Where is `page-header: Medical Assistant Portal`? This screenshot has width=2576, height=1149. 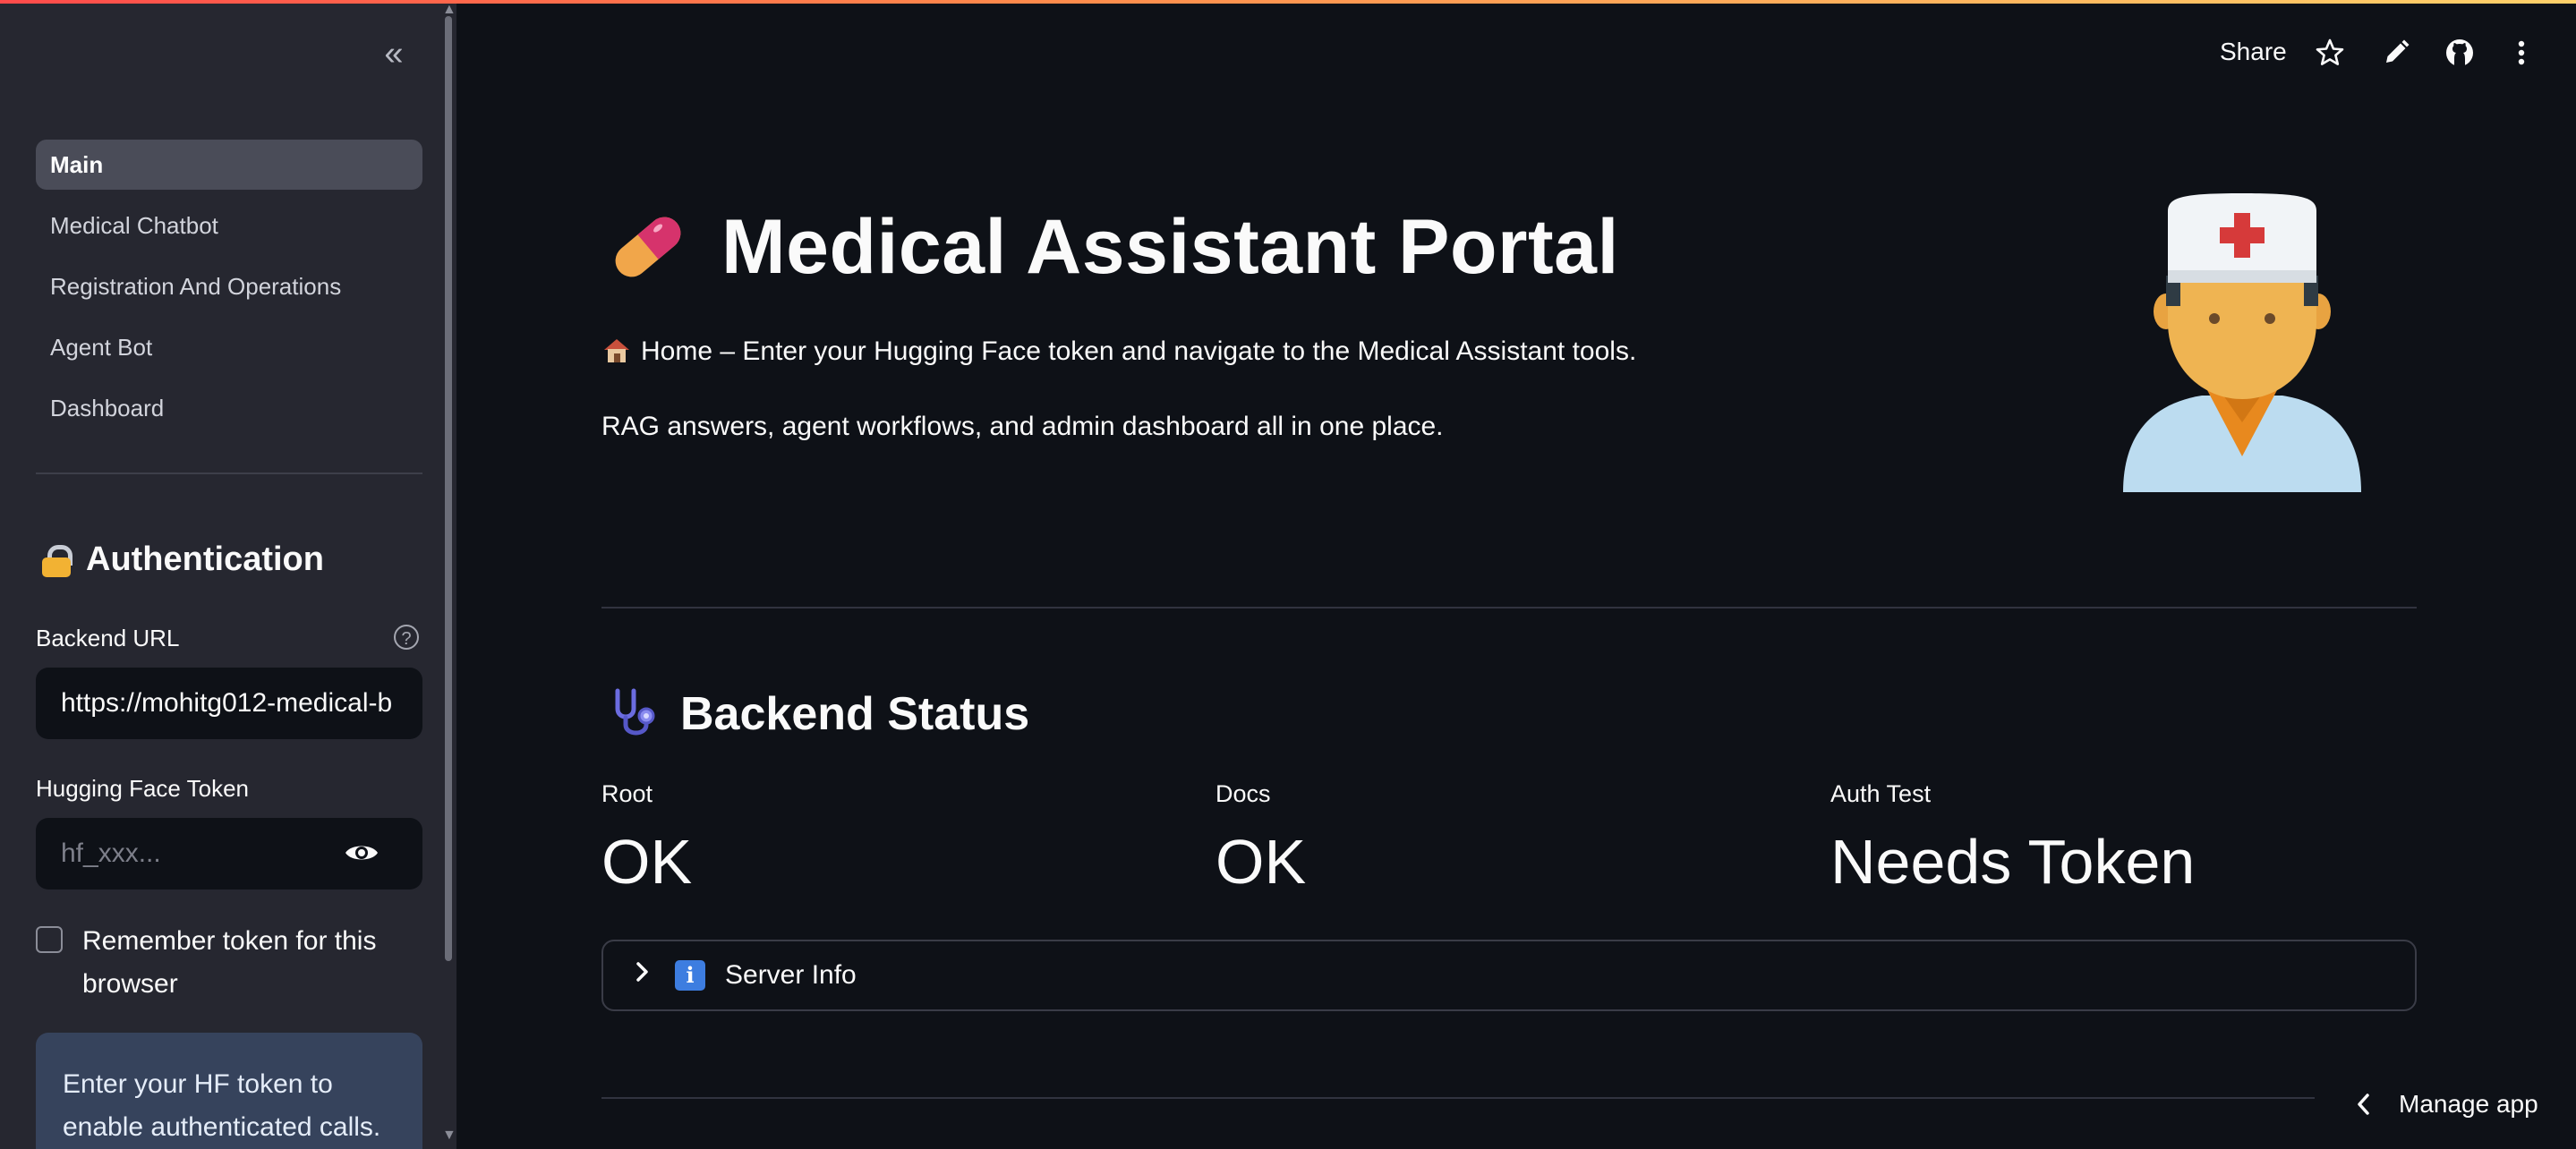
page-header: Medical Assistant Portal is located at coordinates (1110, 247).